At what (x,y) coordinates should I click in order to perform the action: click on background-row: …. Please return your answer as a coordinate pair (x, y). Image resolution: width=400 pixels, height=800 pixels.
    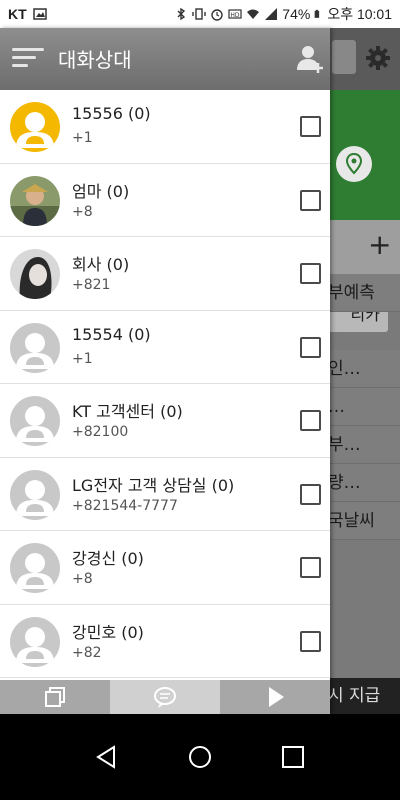
    Looking at the image, I should click on (364, 407).